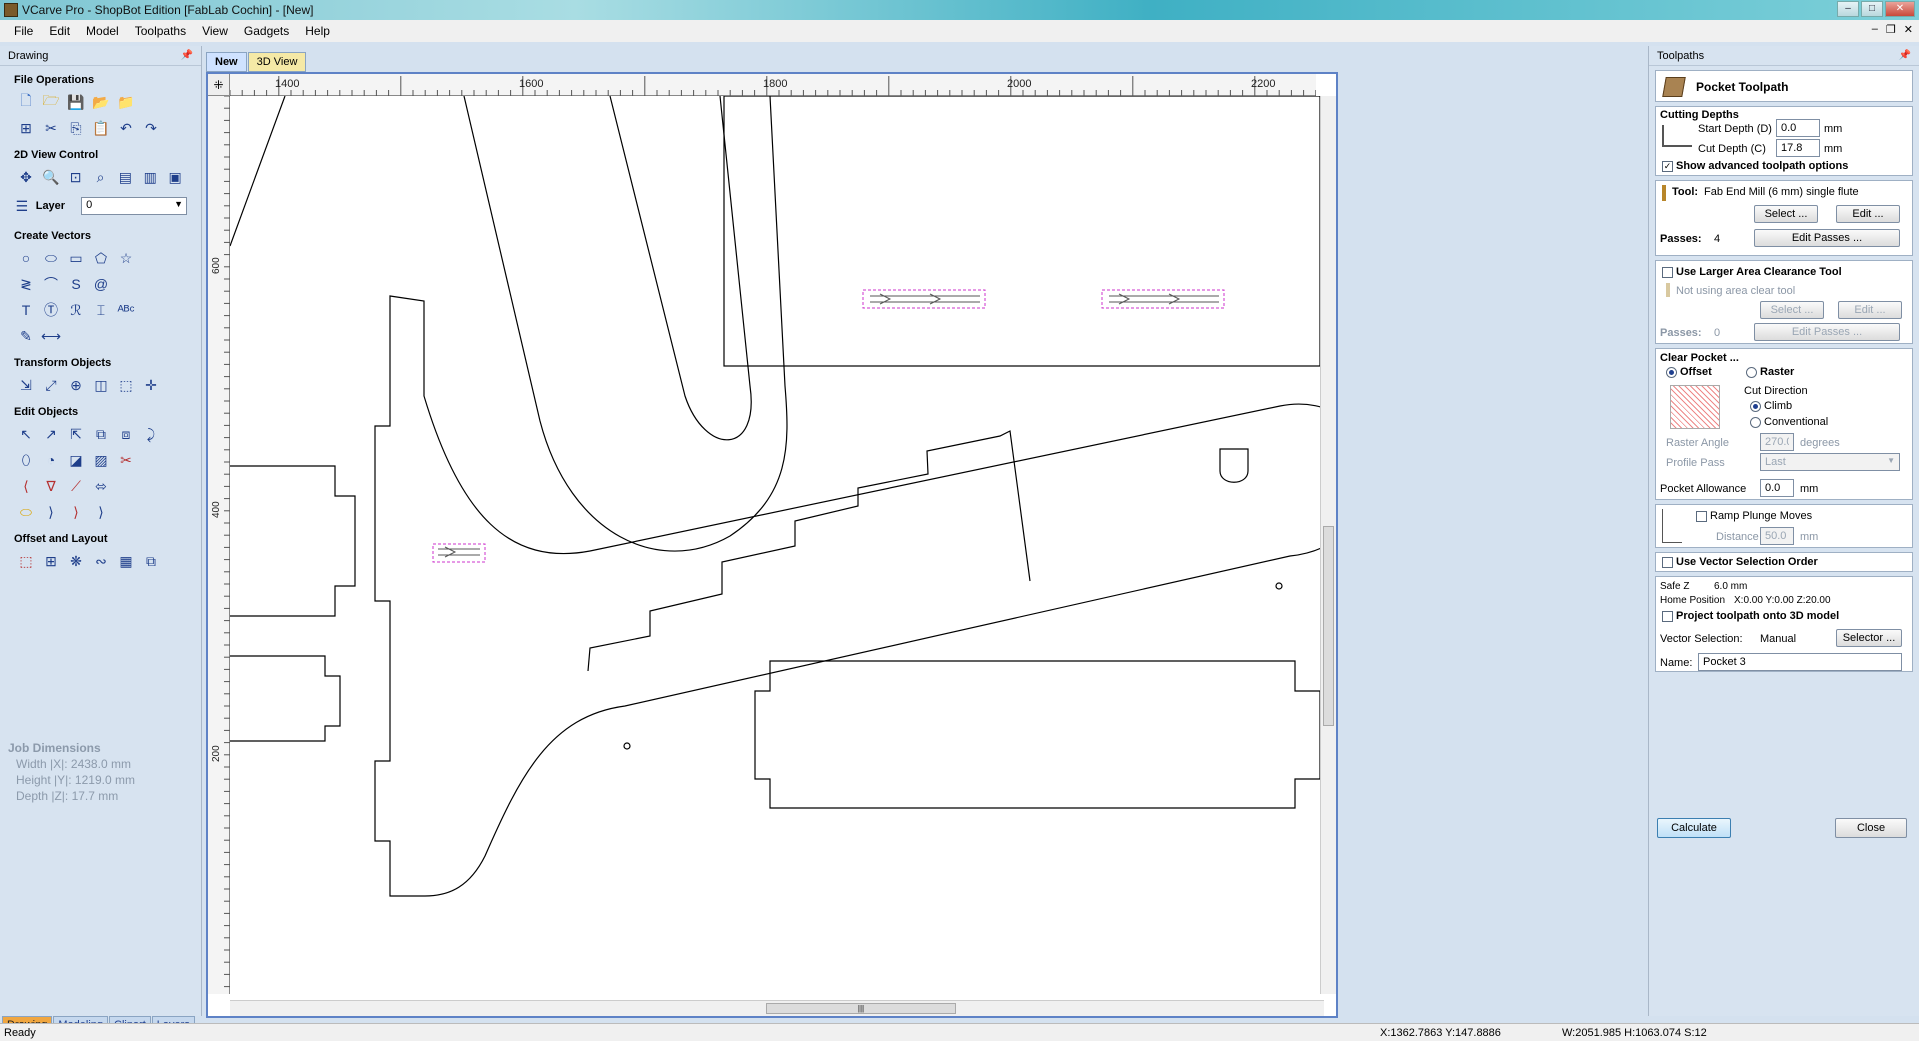  I want to click on save-icon: 💾, so click(76, 102).